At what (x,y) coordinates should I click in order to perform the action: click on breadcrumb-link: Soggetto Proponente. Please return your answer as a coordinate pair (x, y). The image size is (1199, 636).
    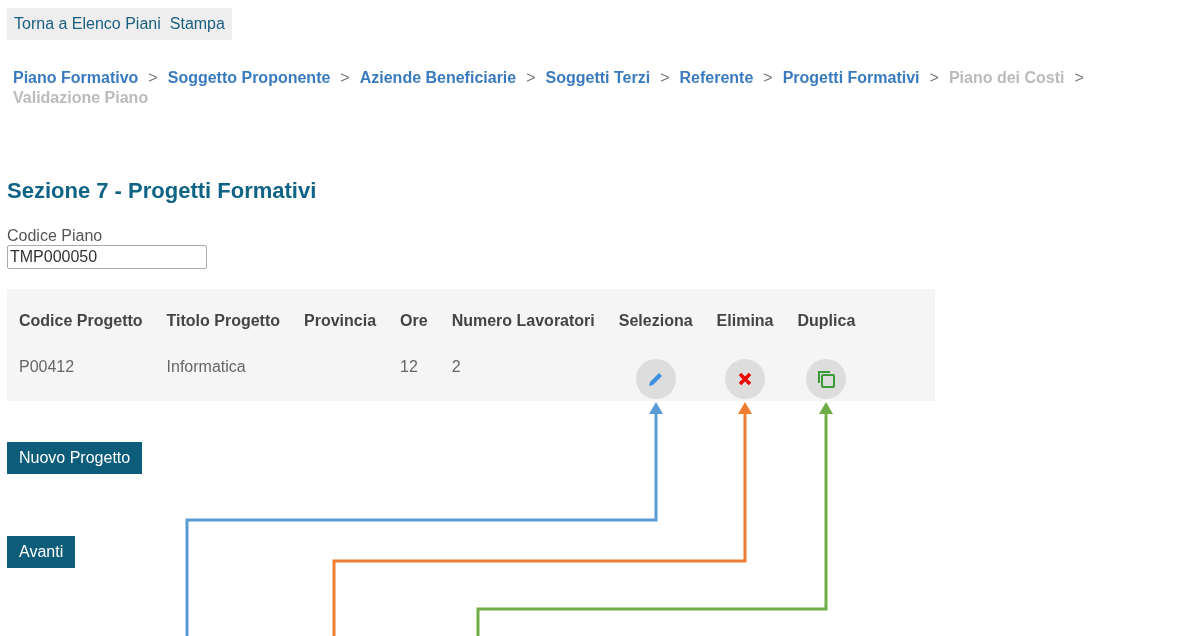
    Looking at the image, I should click on (249, 78).